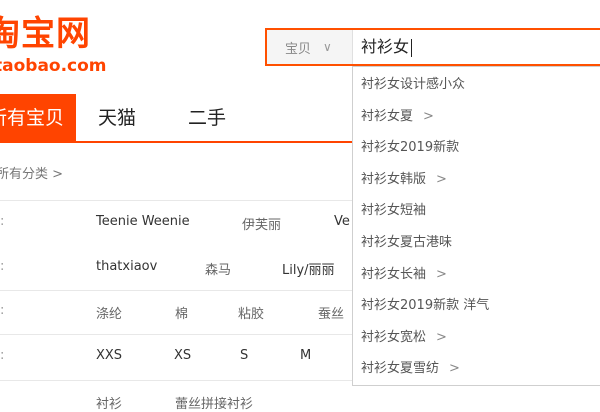 This screenshot has height=412, width=600. I want to click on suggestion-item: 衬衫女宽松 >, so click(404, 338).